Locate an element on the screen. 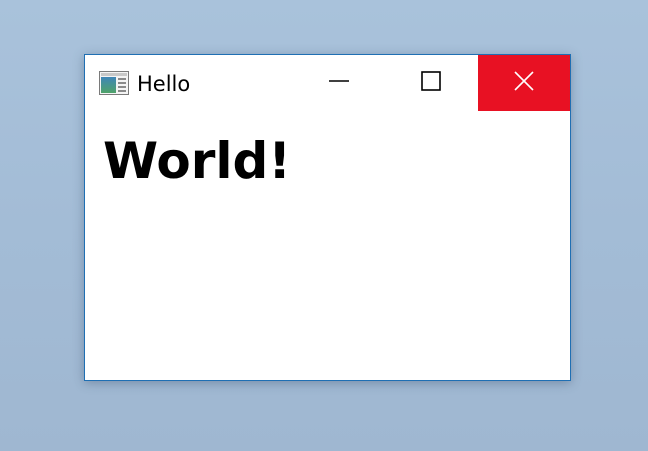  title-bar: Hello is located at coordinates (327, 83).